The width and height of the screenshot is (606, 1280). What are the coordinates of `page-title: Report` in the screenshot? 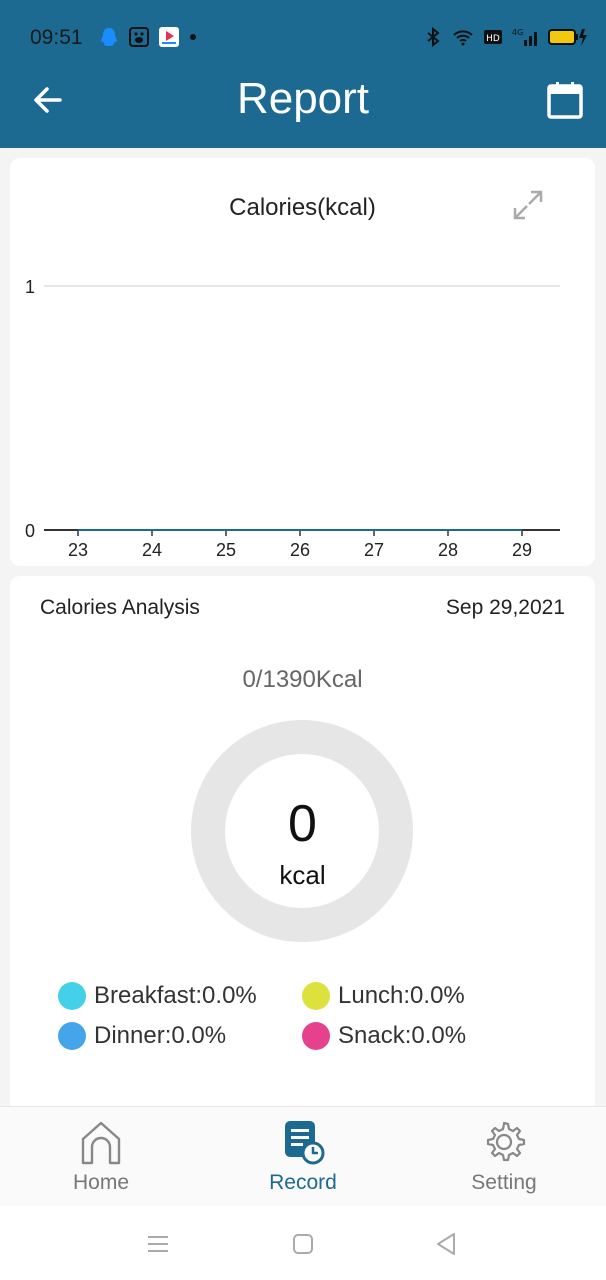 It's located at (303, 98).